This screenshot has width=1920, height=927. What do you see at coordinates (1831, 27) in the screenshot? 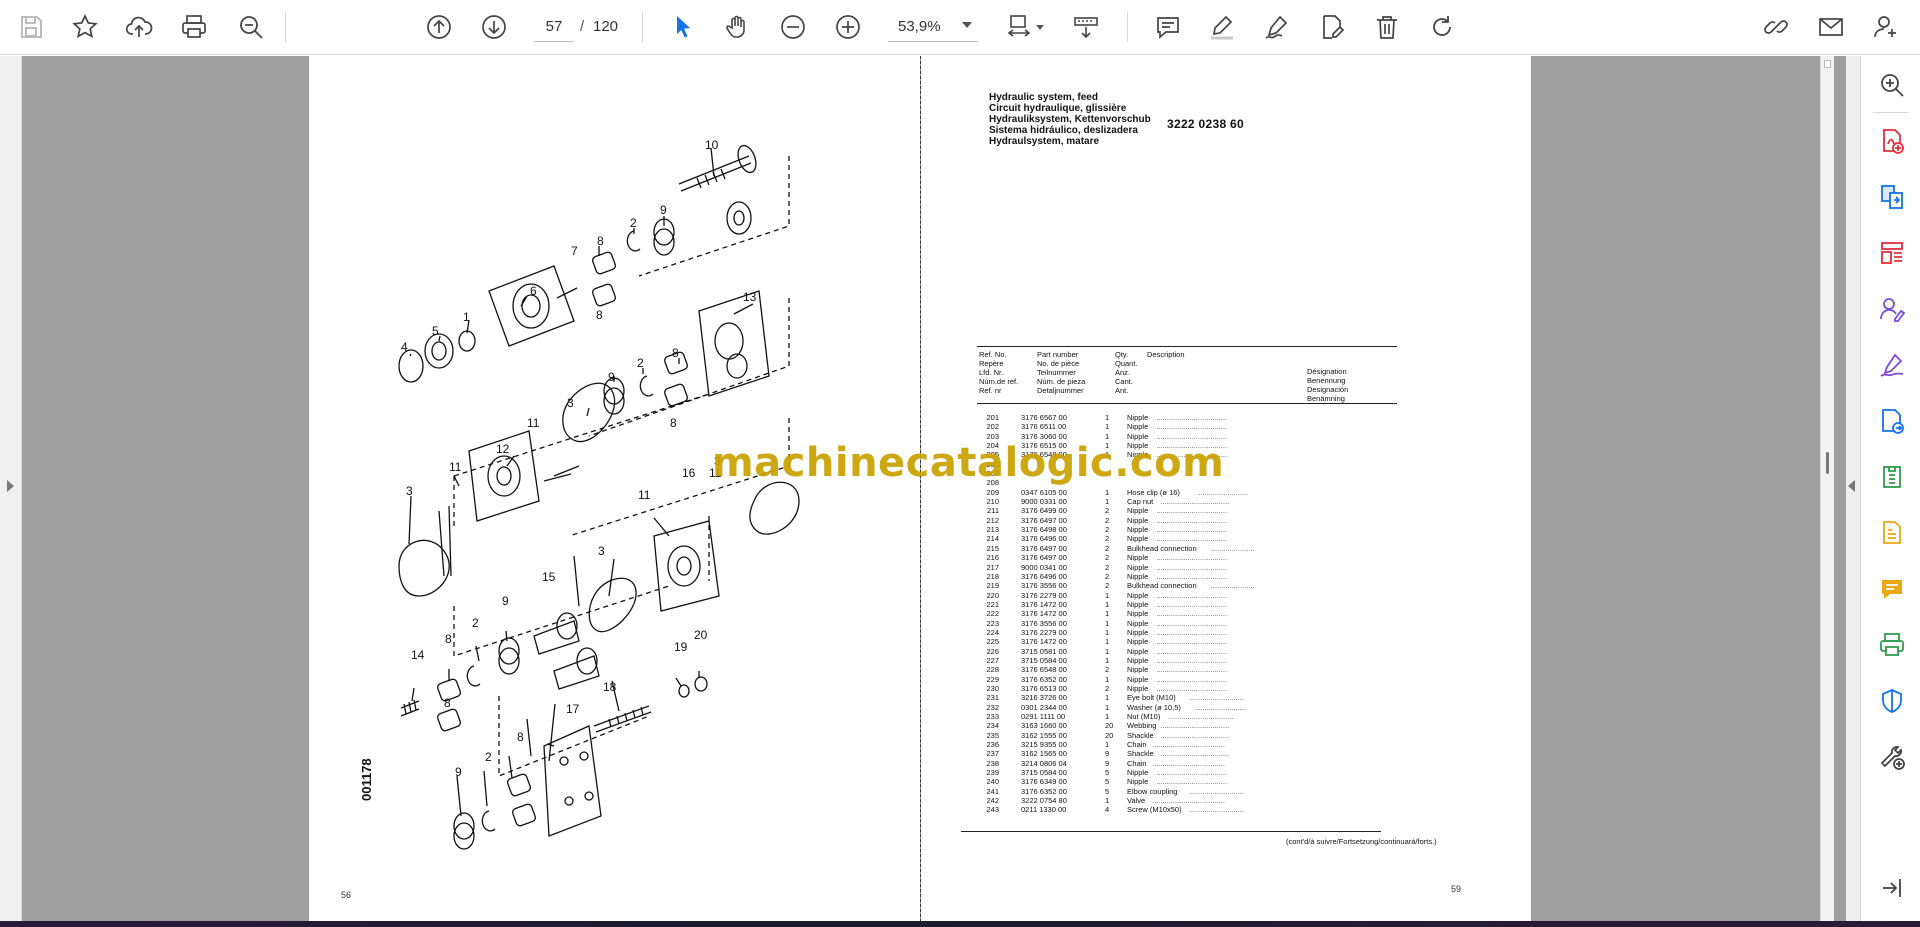
I see `email-icon` at bounding box center [1831, 27].